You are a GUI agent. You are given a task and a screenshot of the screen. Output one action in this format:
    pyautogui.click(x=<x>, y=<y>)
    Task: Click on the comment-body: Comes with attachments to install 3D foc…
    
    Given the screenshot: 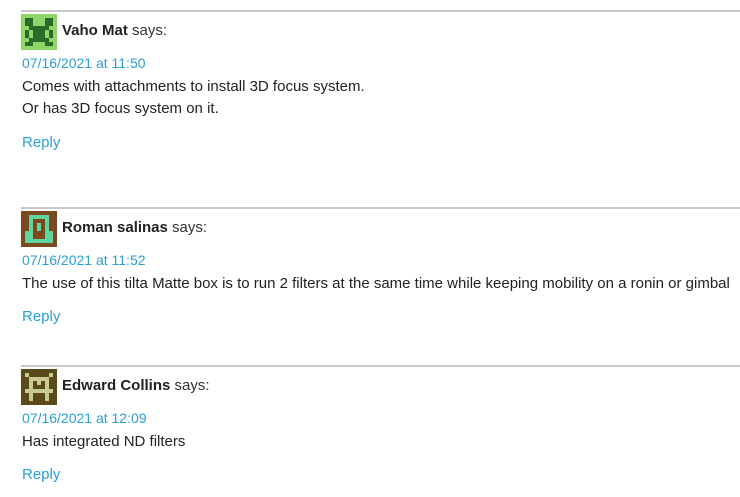 What is the action you would take?
    pyautogui.click(x=193, y=98)
    